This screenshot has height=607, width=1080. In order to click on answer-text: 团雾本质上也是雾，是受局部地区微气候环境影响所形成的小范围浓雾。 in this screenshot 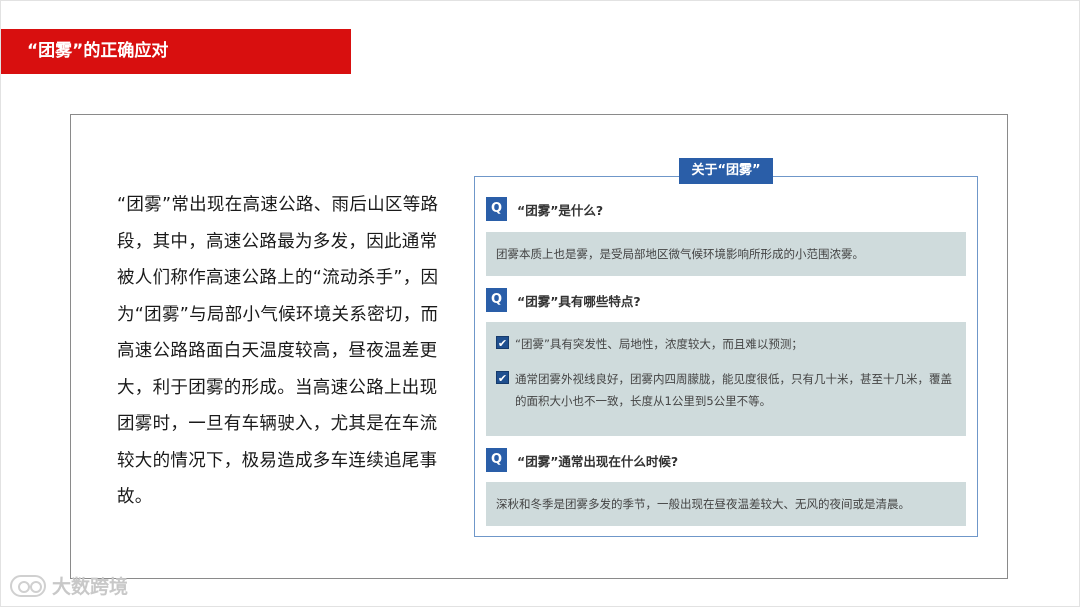, I will do `click(680, 254)`.